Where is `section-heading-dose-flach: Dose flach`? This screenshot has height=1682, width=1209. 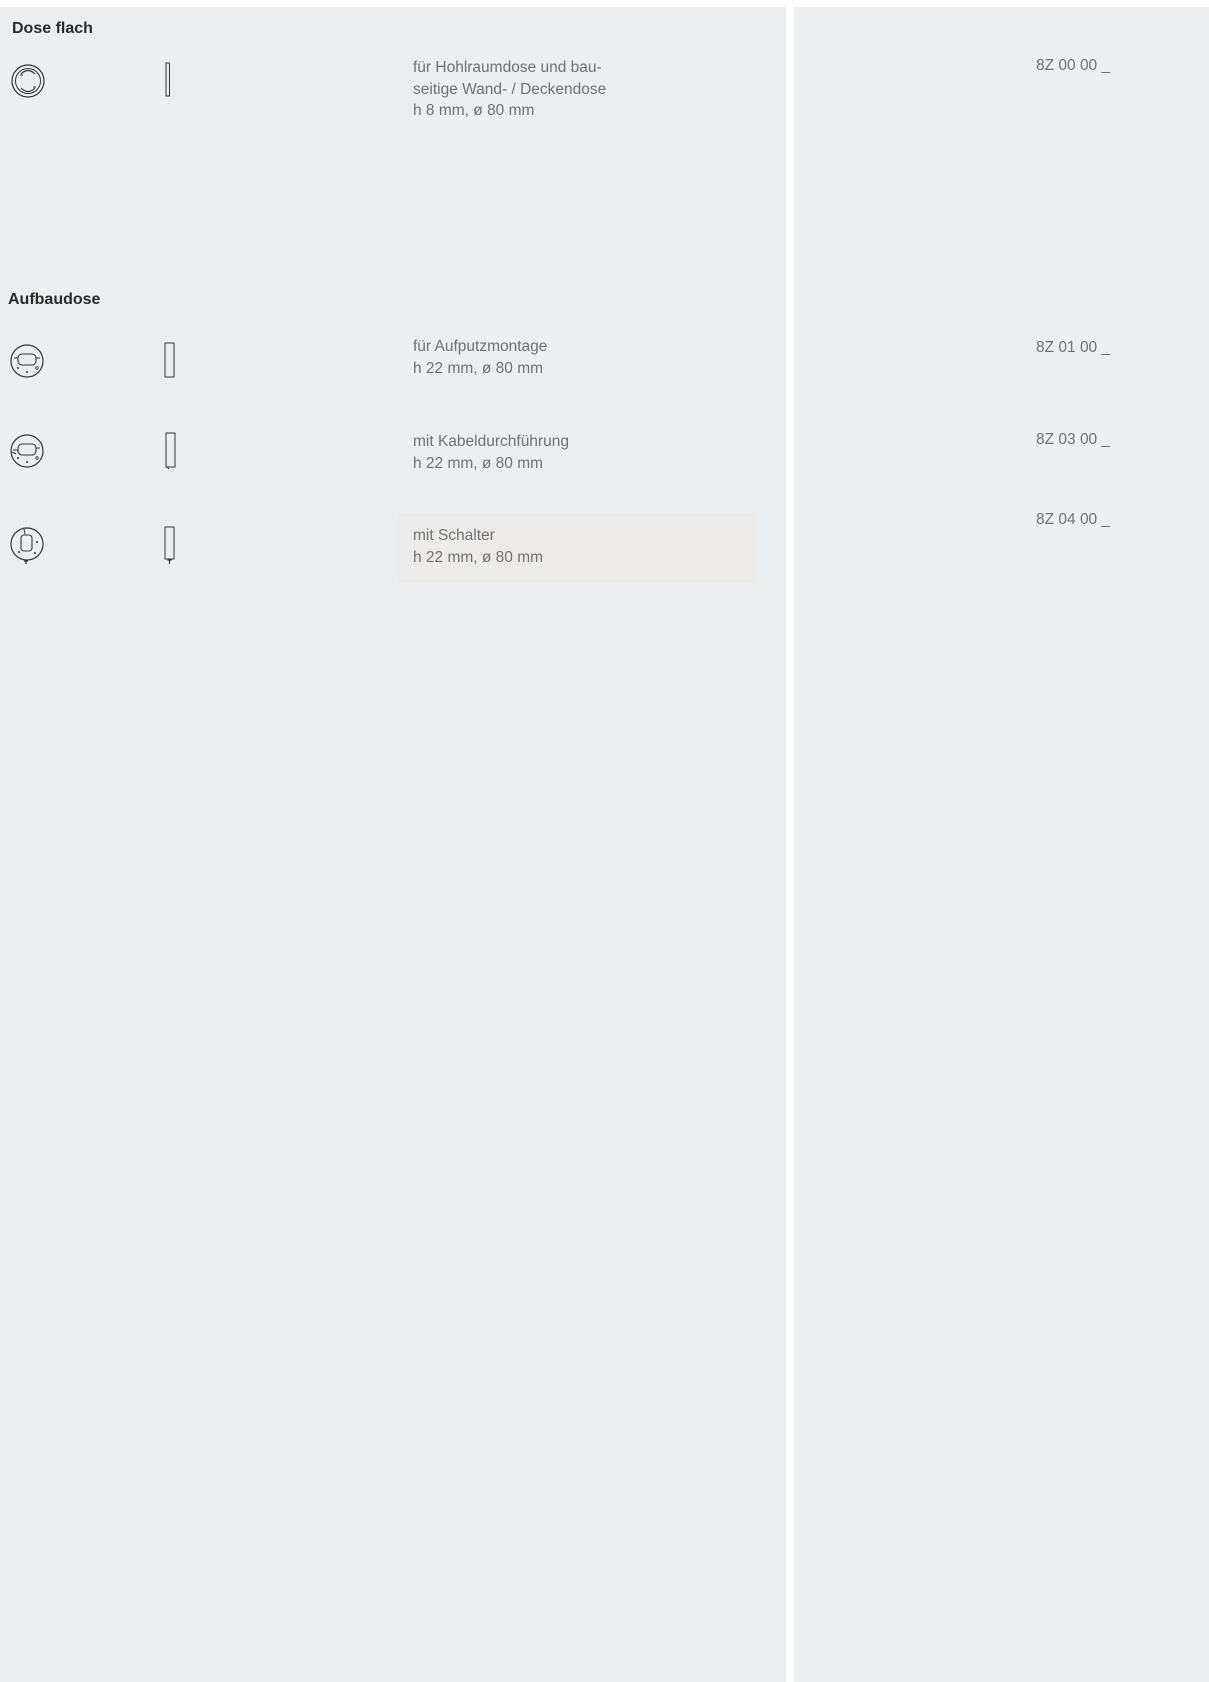
section-heading-dose-flach: Dose flach is located at coordinates (52, 28).